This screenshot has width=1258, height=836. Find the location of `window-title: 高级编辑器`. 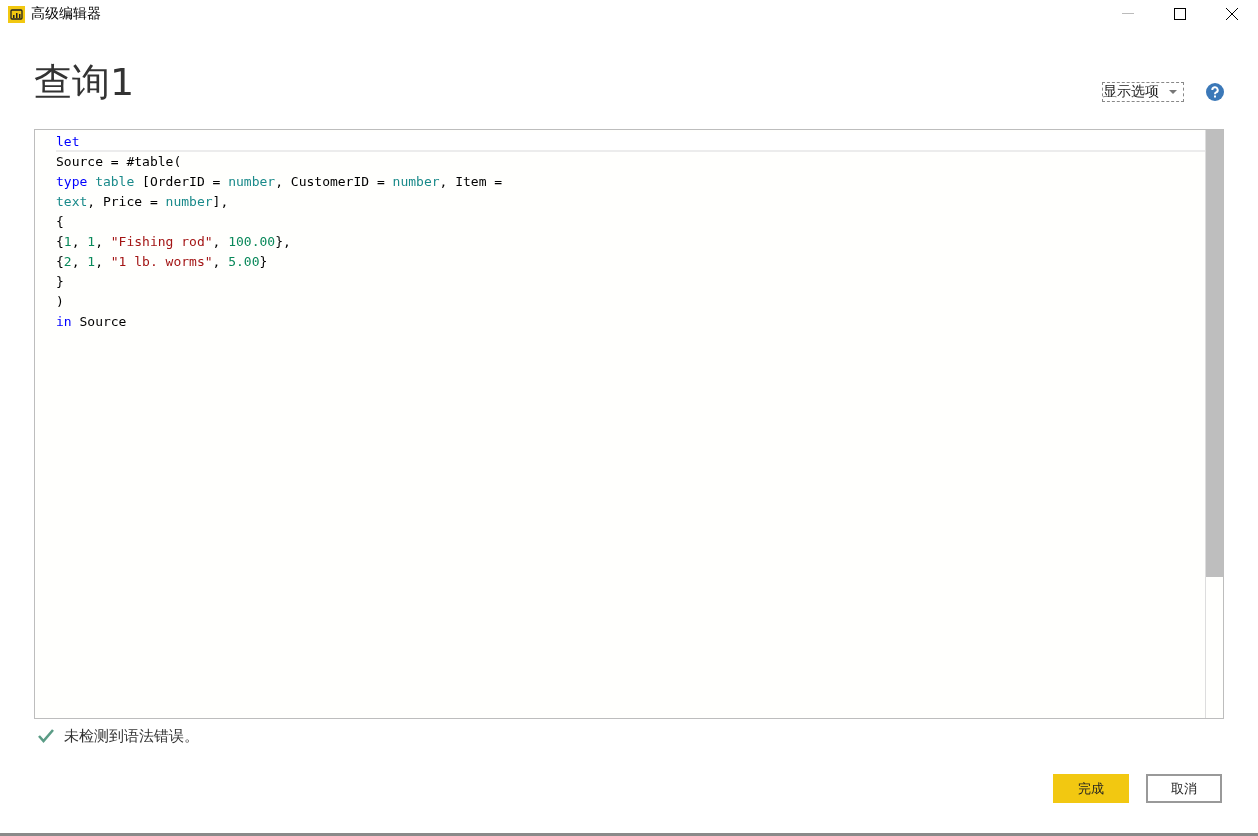

window-title: 高级编辑器 is located at coordinates (66, 14).